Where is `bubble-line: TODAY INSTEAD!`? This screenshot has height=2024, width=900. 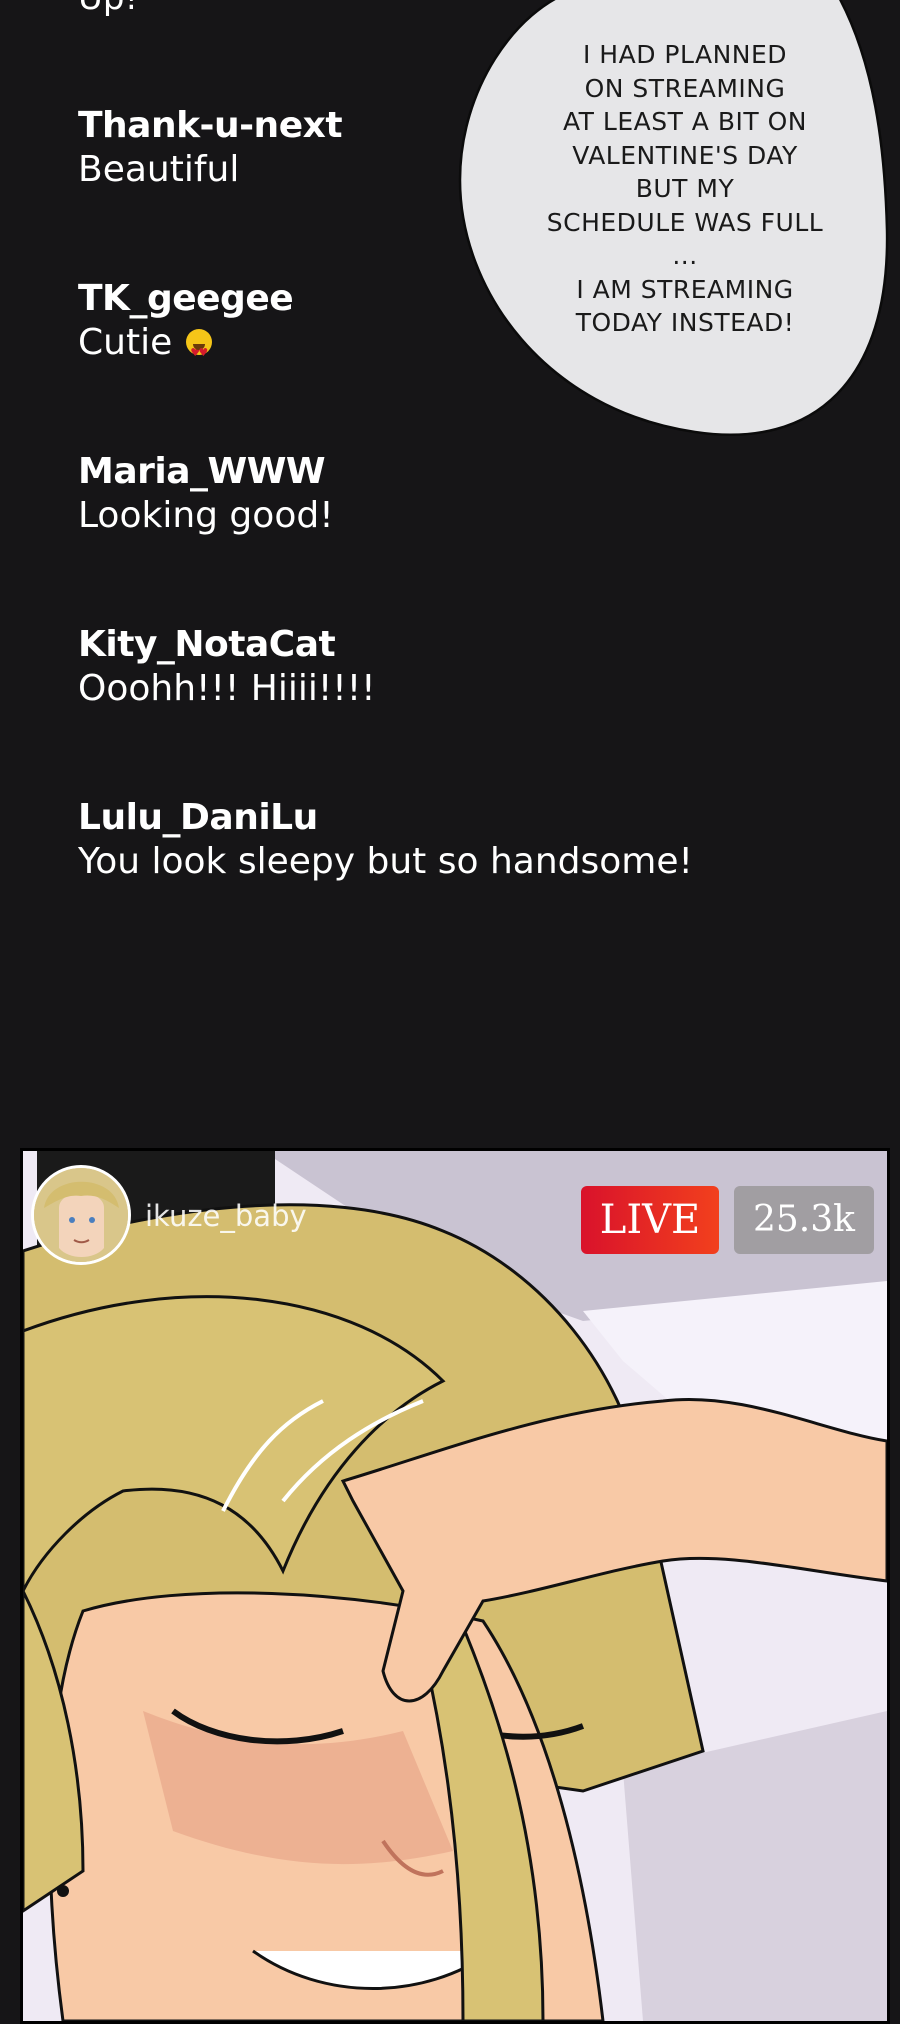 bubble-line: TODAY INSTEAD! is located at coordinates (685, 322).